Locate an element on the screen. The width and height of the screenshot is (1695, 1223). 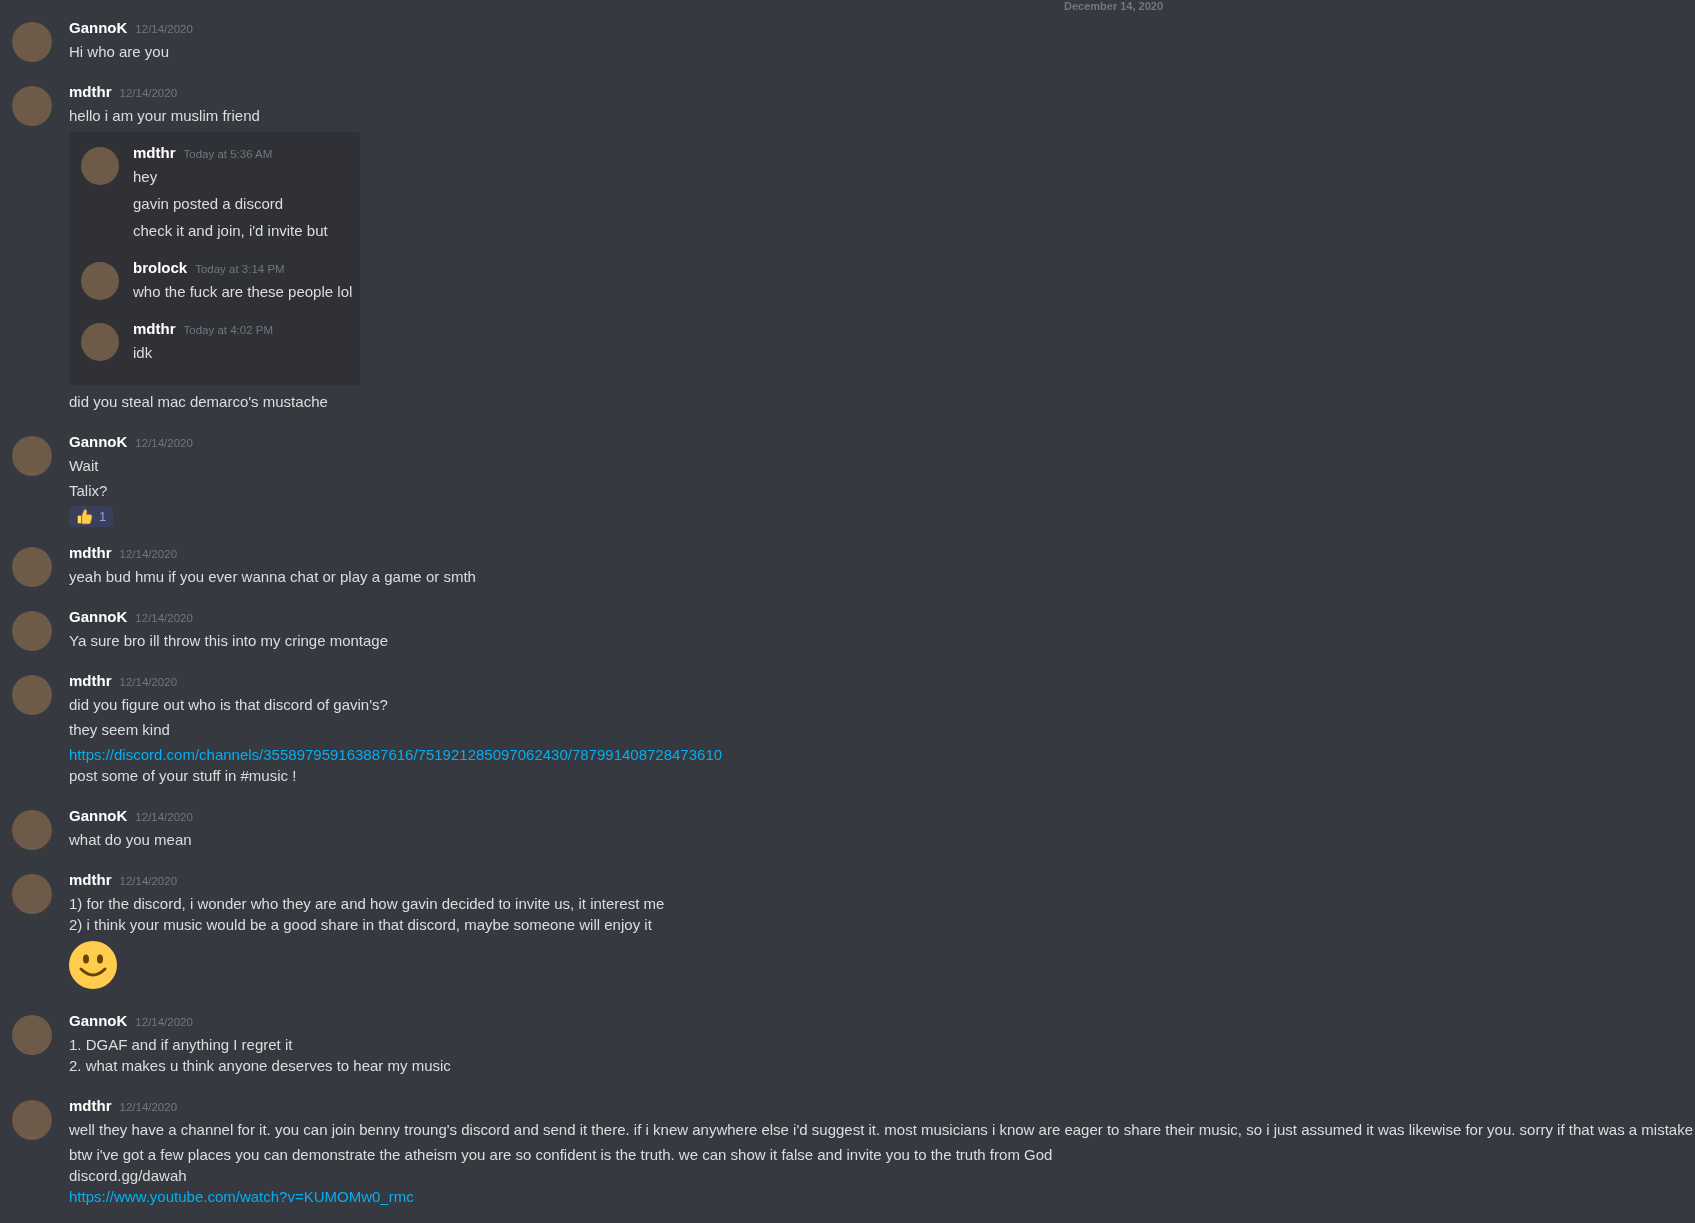
smiley-emoji-icon is located at coordinates (93, 965).